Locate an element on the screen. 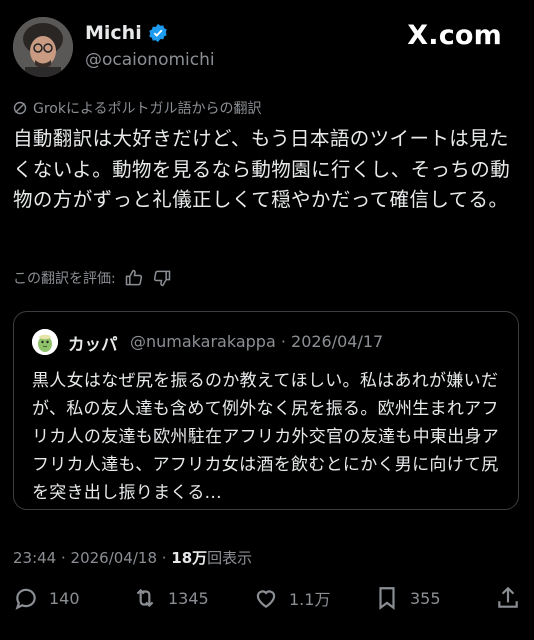  action-bar: 140 1345 1.1万 355 is located at coordinates (267, 605).